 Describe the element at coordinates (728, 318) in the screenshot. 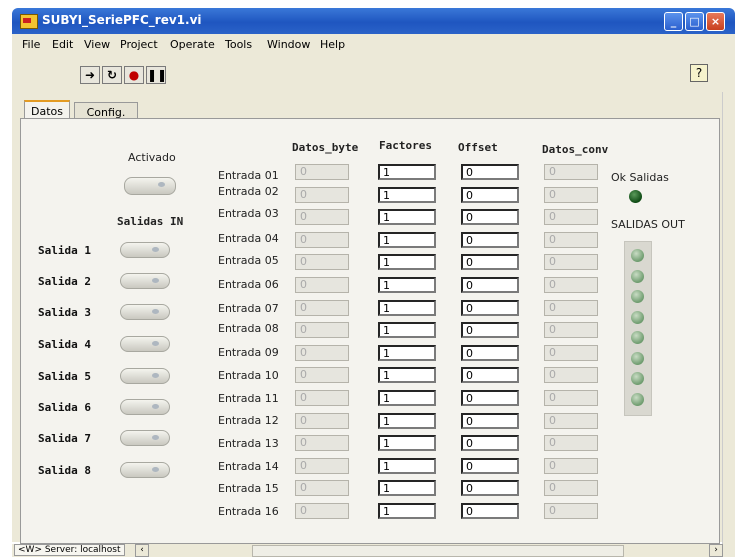

I see `vertical-scrollbar` at that location.